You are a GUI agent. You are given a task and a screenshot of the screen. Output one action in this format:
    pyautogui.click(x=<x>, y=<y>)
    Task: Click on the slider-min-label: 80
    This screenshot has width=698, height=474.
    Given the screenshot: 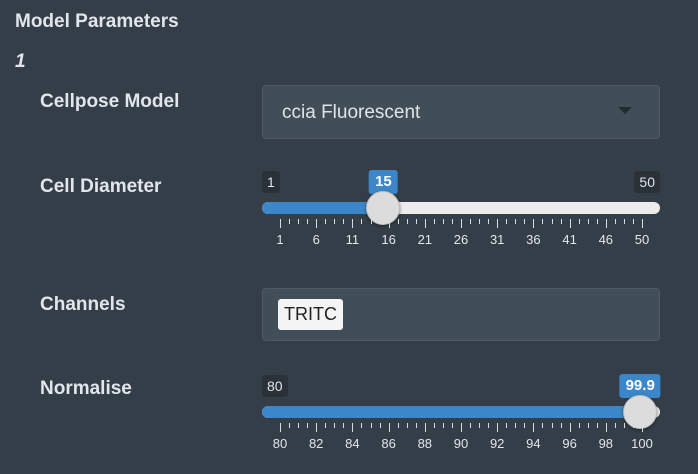 What is the action you would take?
    pyautogui.click(x=275, y=386)
    